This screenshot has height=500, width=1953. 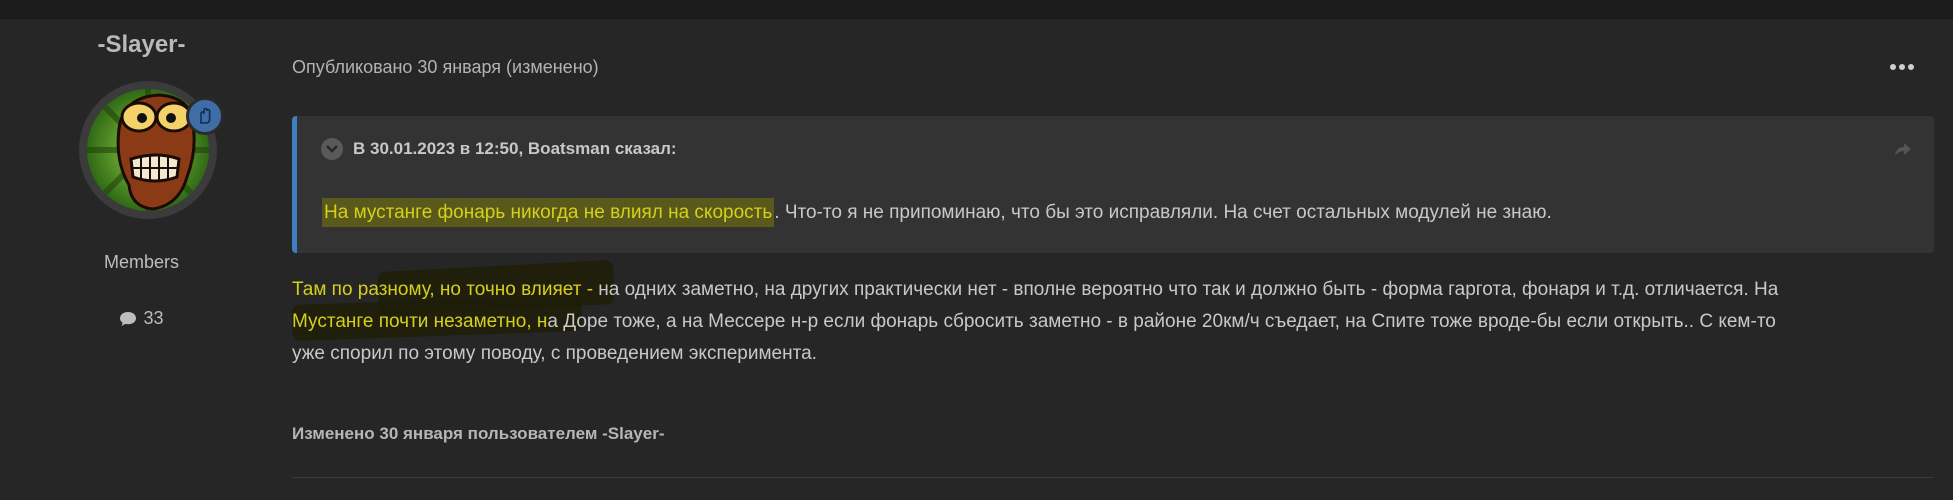 I want to click on post-count: 33, so click(x=141, y=318).